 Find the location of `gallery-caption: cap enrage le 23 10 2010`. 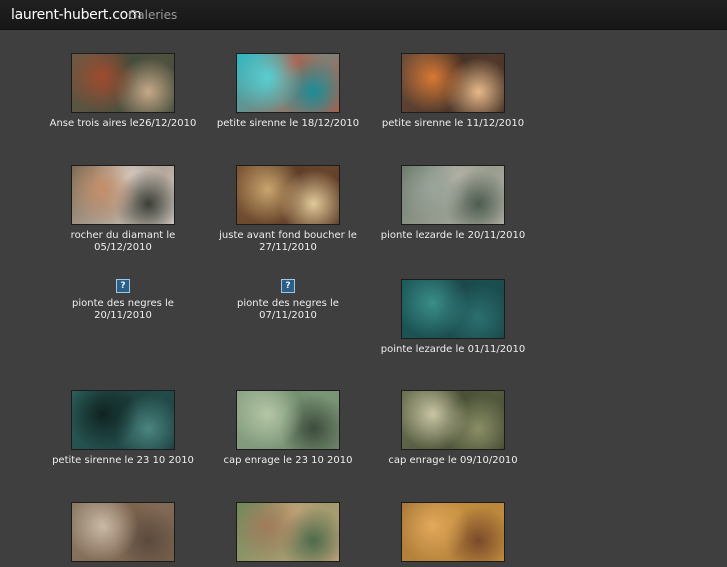

gallery-caption: cap enrage le 23 10 2010 is located at coordinates (288, 461).